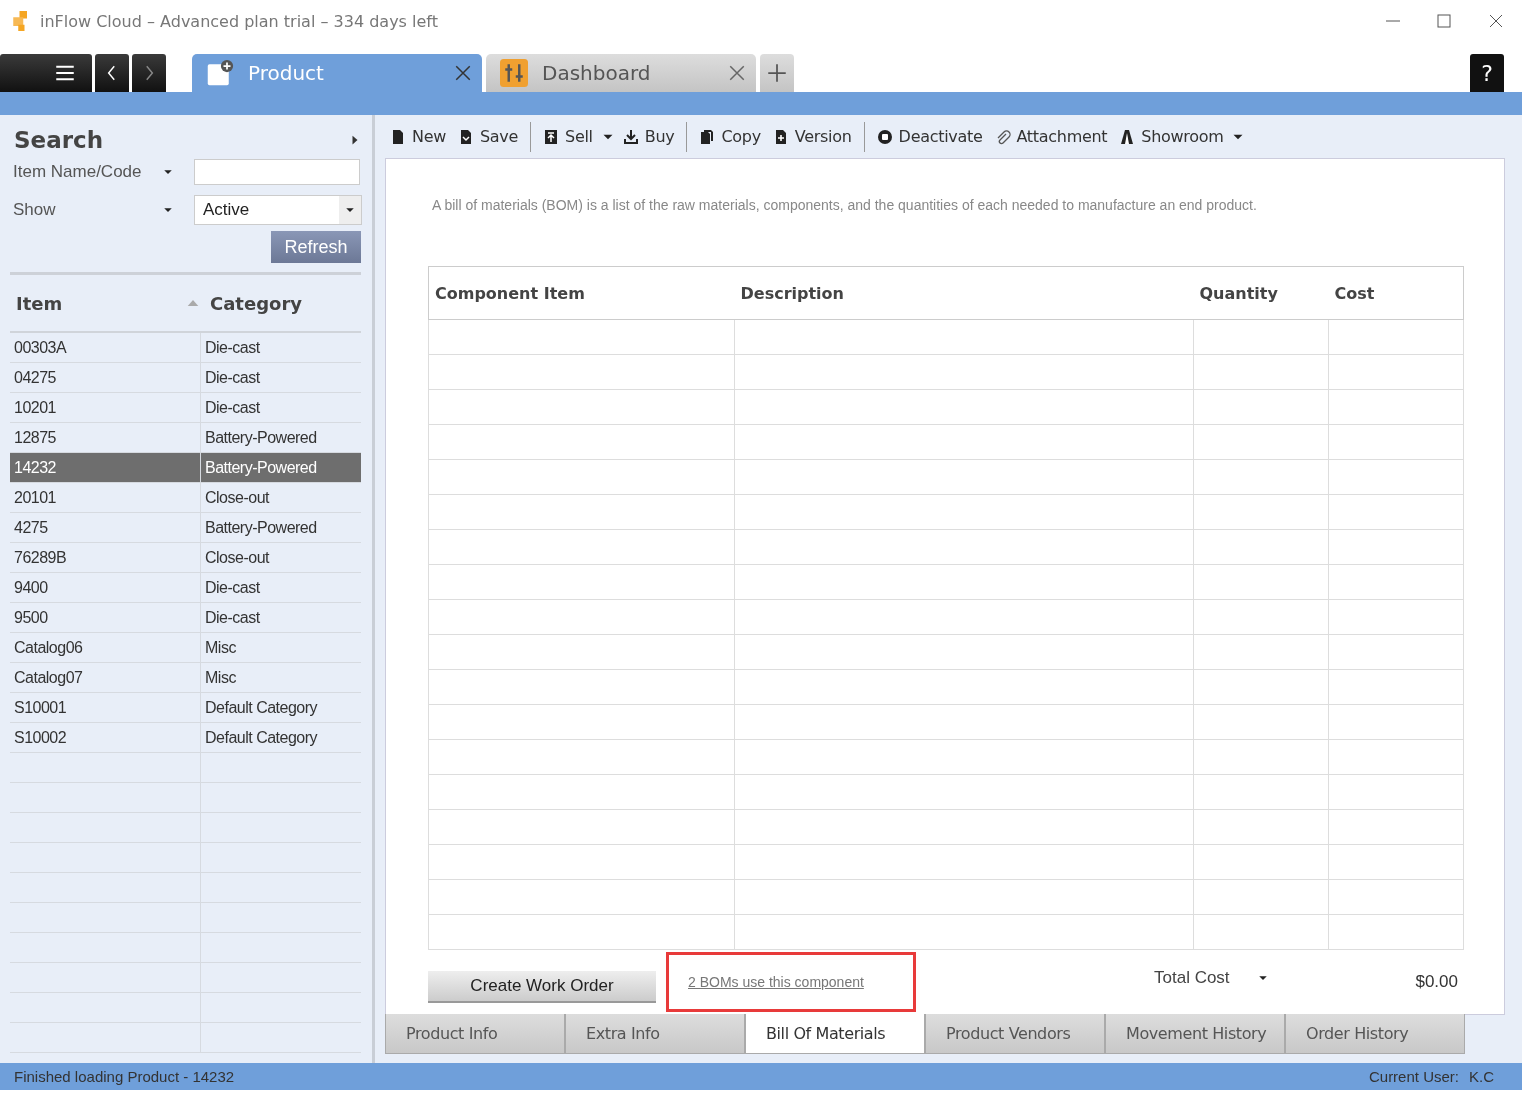  What do you see at coordinates (884, 136) in the screenshot?
I see `stop-icon` at bounding box center [884, 136].